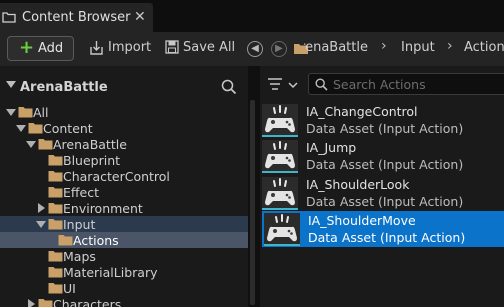 This screenshot has width=504, height=307. I want to click on tree-item-label: ArenaBattle, so click(90, 144).